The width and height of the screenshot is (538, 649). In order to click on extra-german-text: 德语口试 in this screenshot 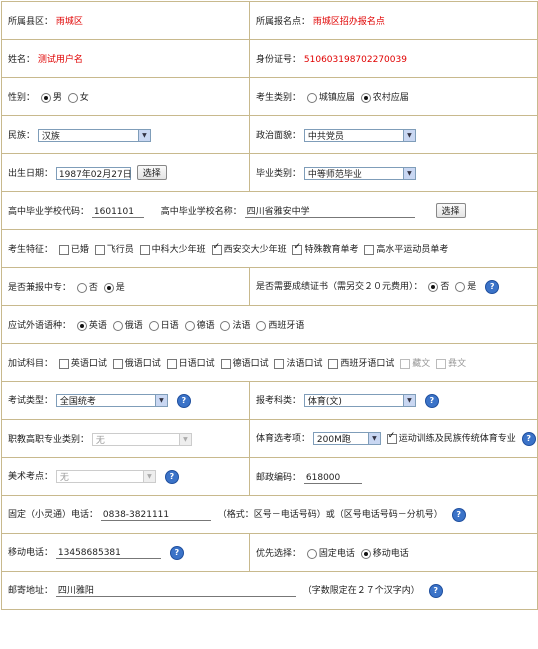, I will do `click(250, 364)`.